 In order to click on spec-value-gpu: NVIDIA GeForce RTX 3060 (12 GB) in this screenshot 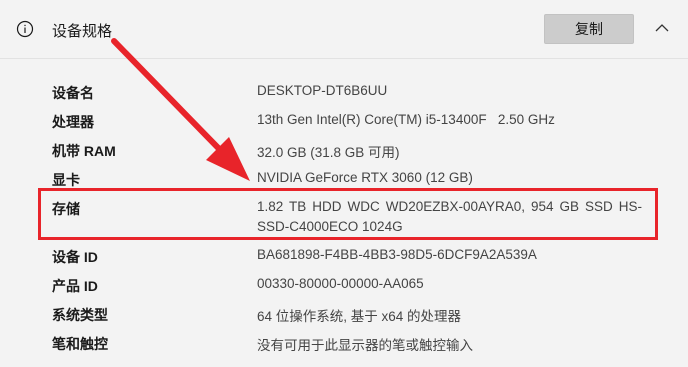, I will do `click(365, 177)`.